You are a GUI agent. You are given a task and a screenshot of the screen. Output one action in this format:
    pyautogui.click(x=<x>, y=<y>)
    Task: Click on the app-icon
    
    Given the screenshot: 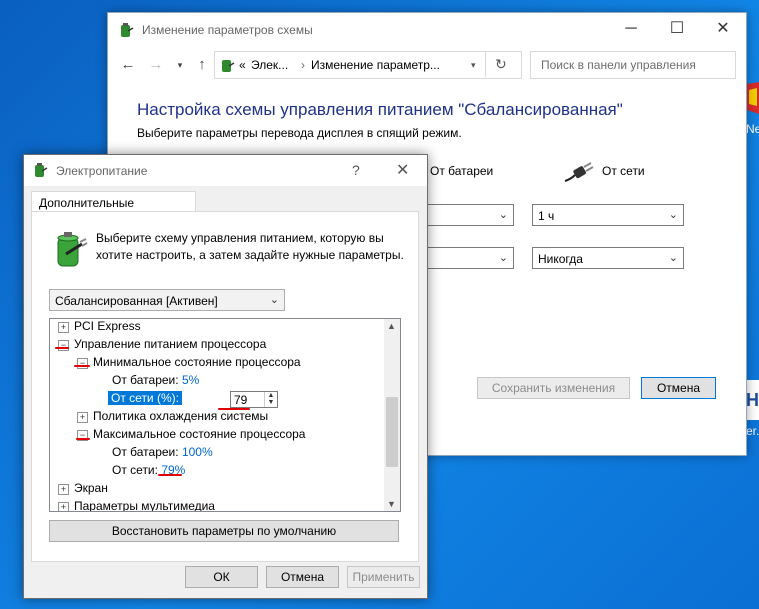 What is the action you would take?
    pyautogui.click(x=753, y=98)
    